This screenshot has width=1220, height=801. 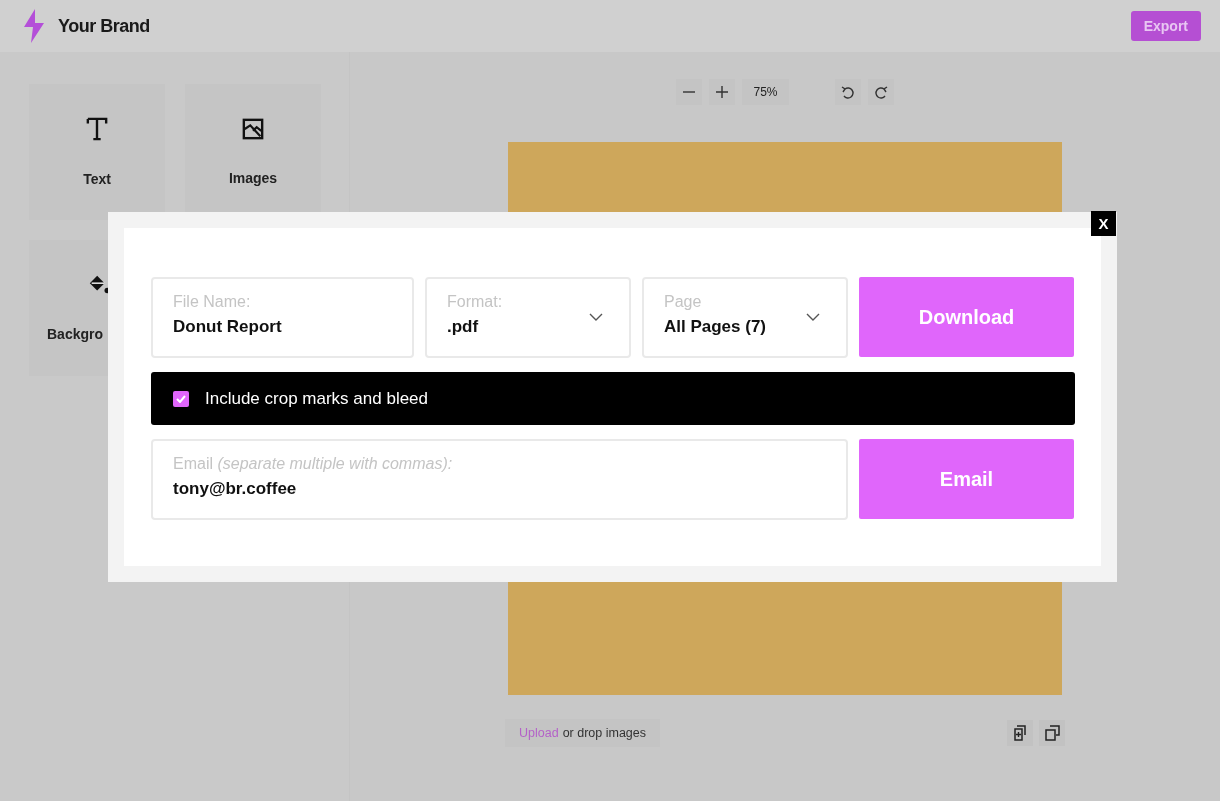 I want to click on duplicate-button, so click(x=1052, y=733).